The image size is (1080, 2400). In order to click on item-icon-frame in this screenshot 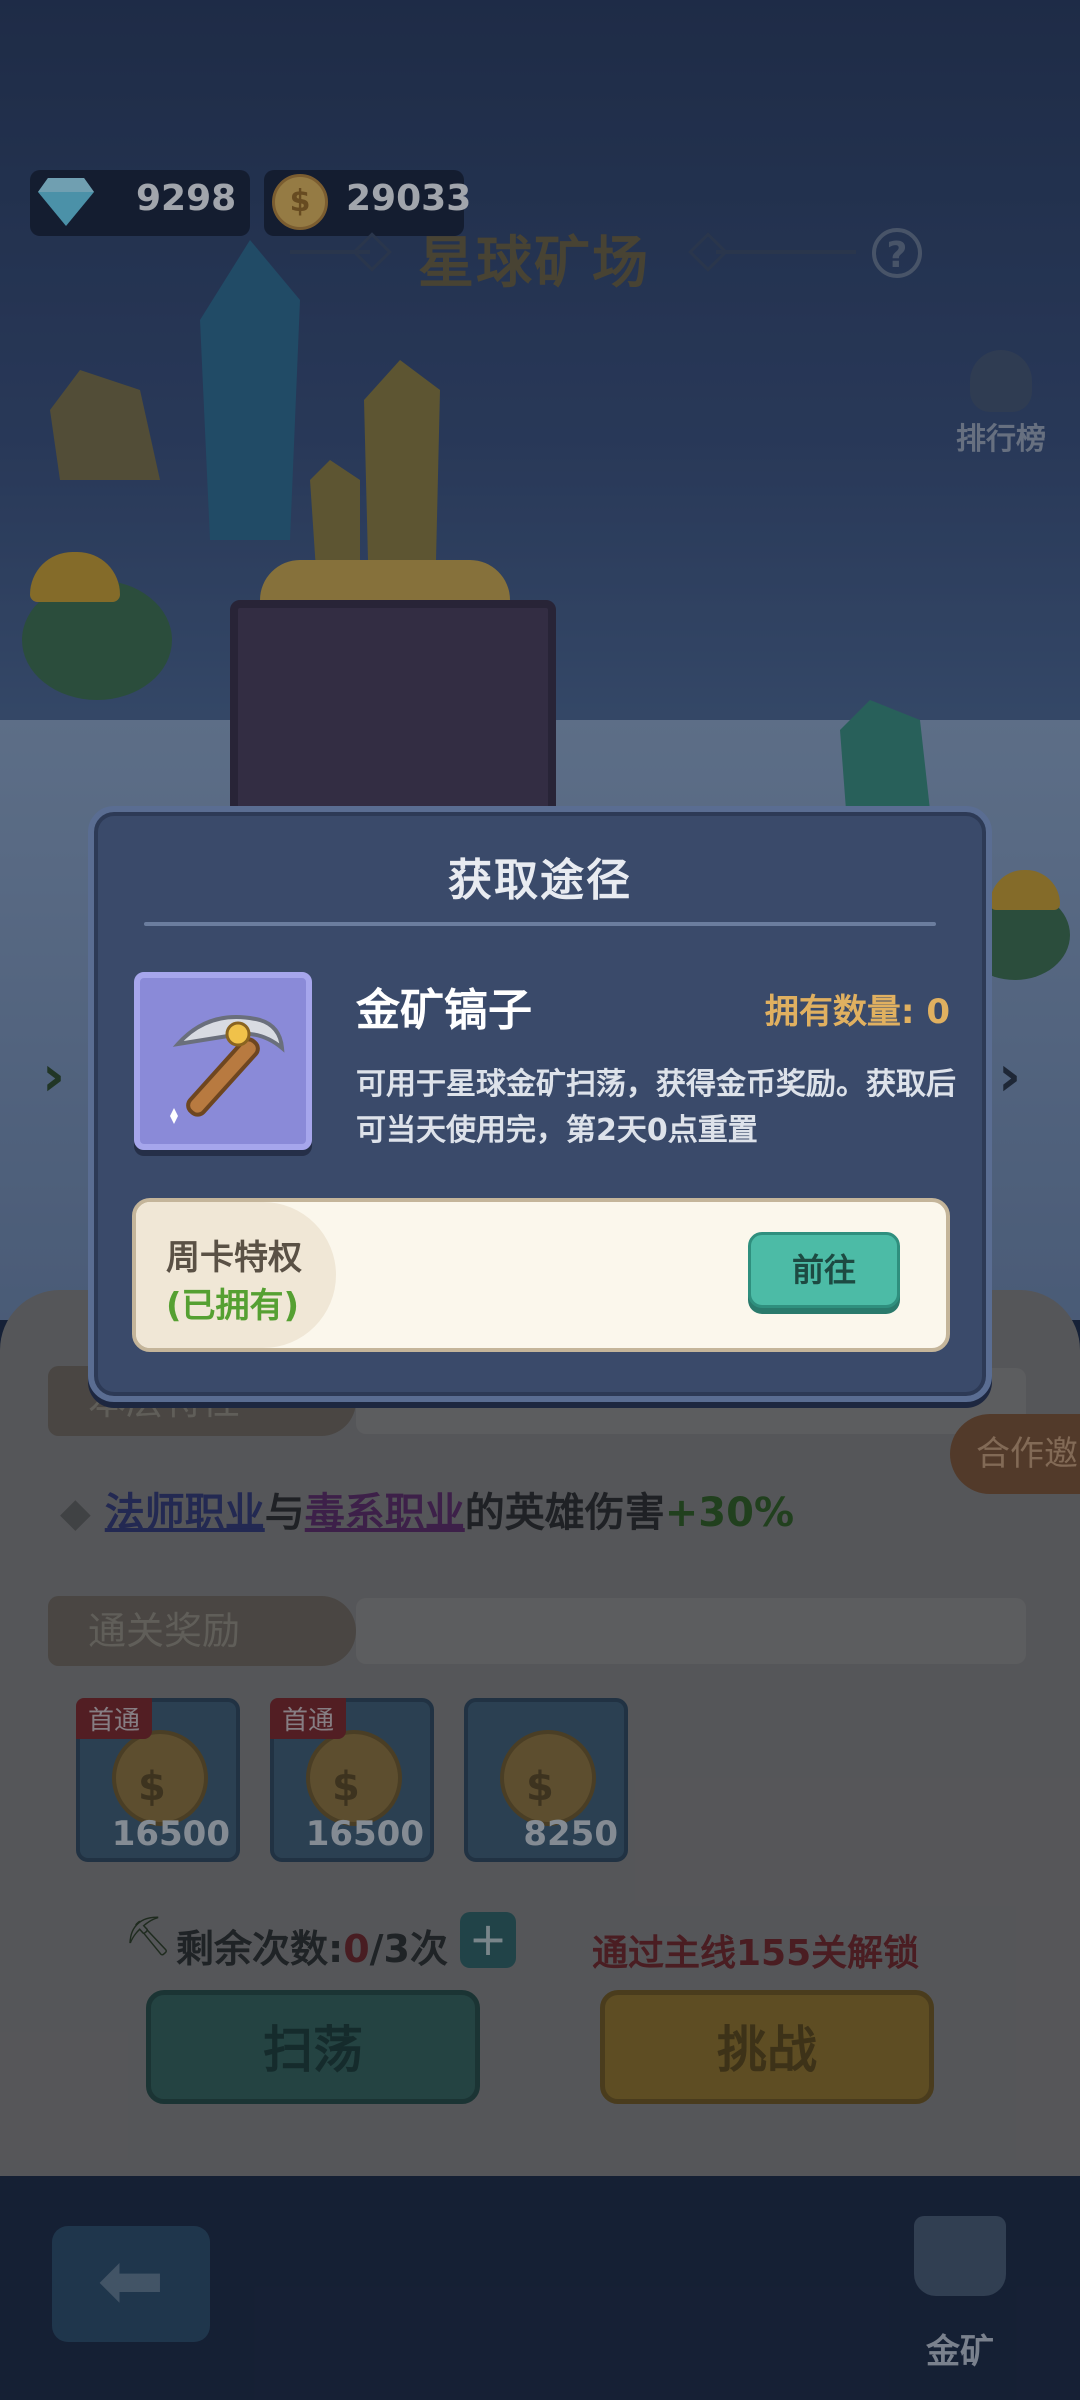, I will do `click(223, 1061)`.